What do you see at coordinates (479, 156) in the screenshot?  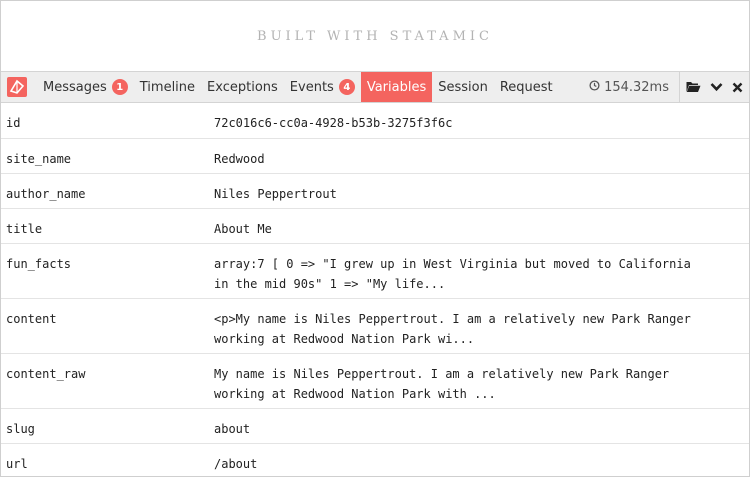 I see `variable-value: Redwood` at bounding box center [479, 156].